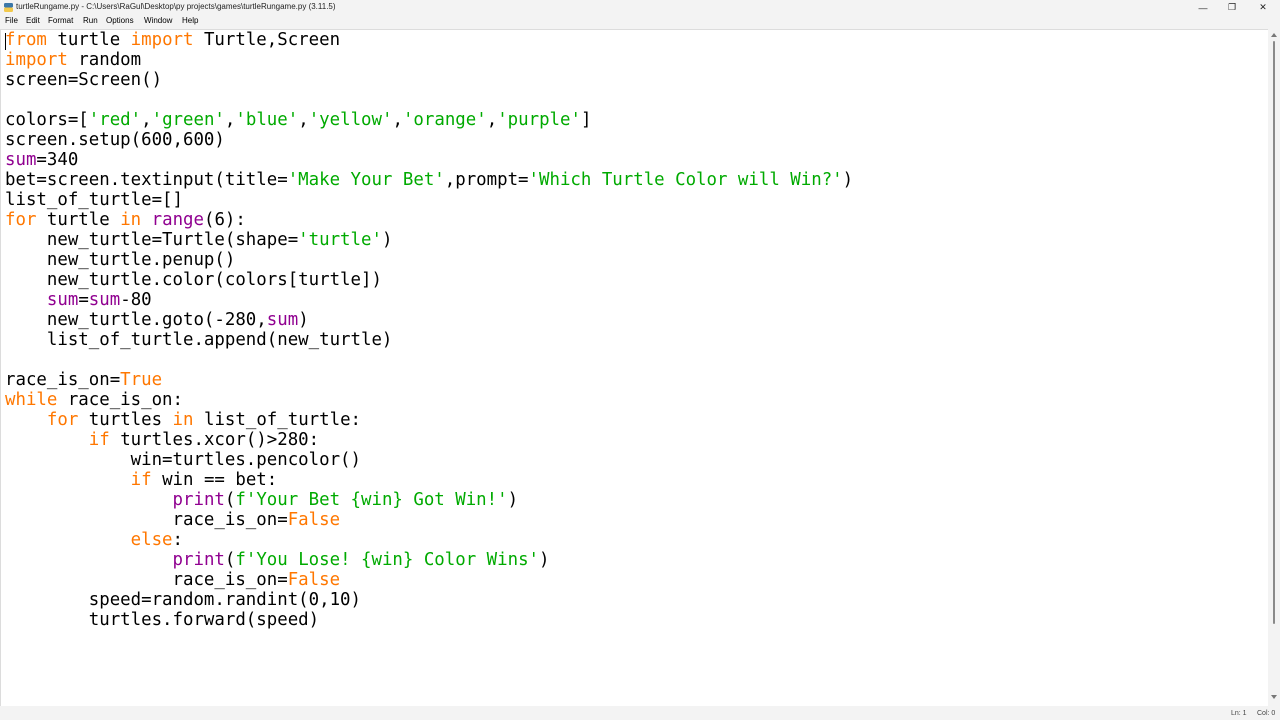 The width and height of the screenshot is (1280, 720). Describe the element at coordinates (141, 380) in the screenshot. I see `code-token: True` at that location.